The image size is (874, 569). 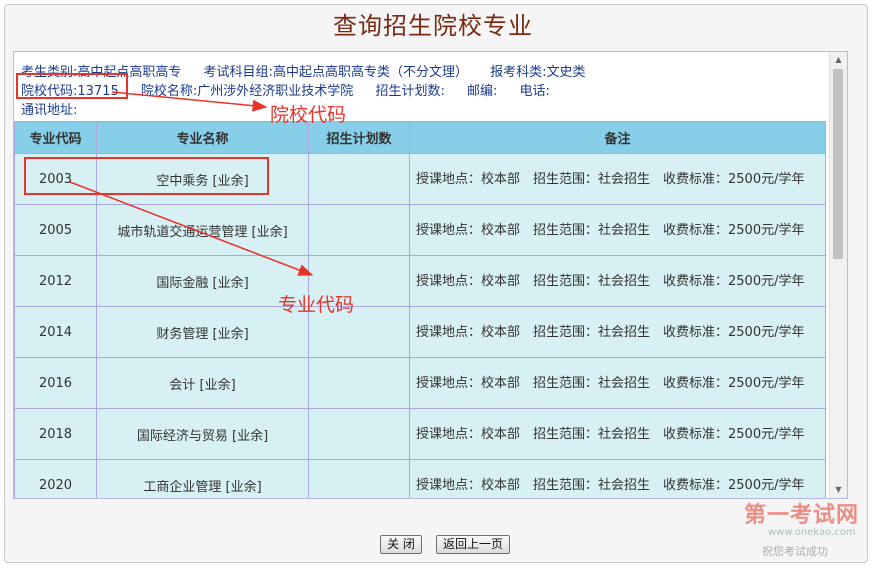 What do you see at coordinates (795, 551) in the screenshot?
I see `watermark-slogan: 祝您考试成功` at bounding box center [795, 551].